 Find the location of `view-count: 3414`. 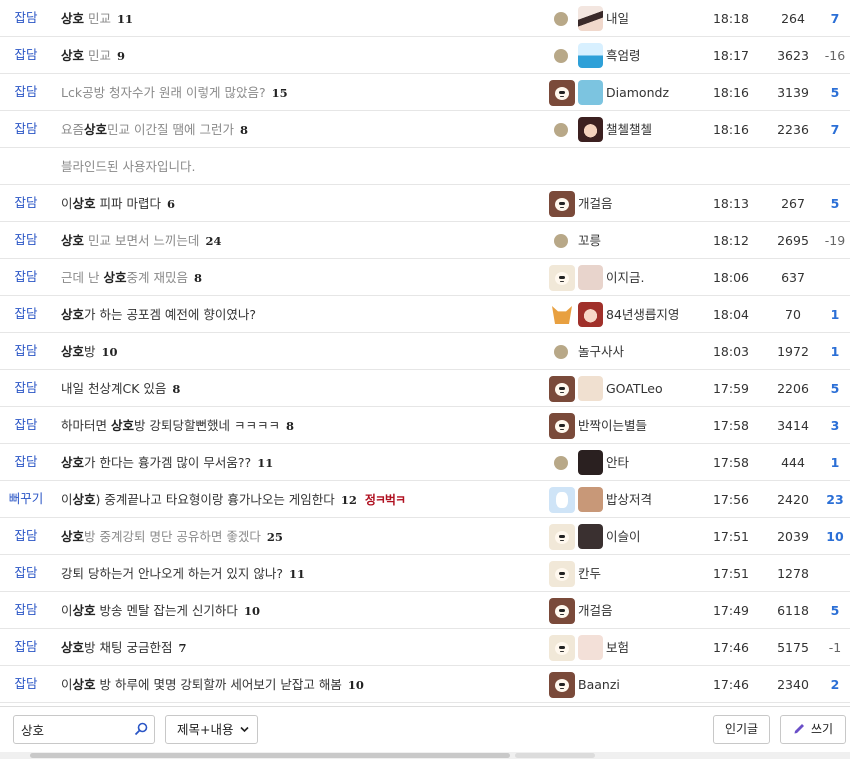

view-count: 3414 is located at coordinates (793, 425).